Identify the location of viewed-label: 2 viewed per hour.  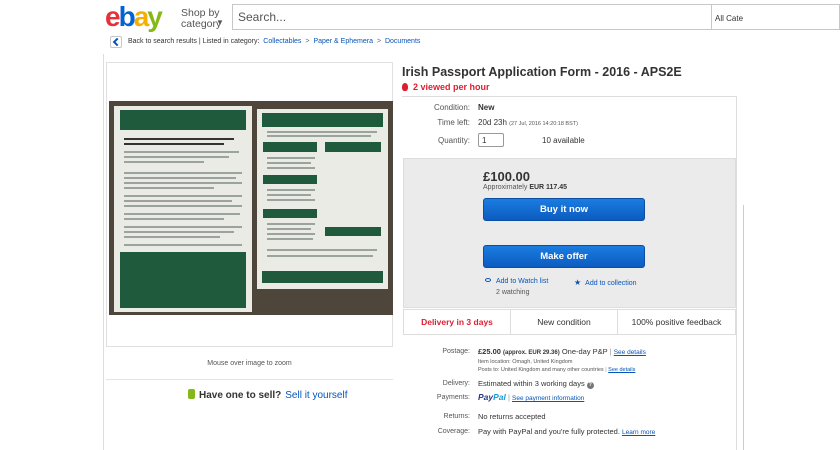
(451, 87).